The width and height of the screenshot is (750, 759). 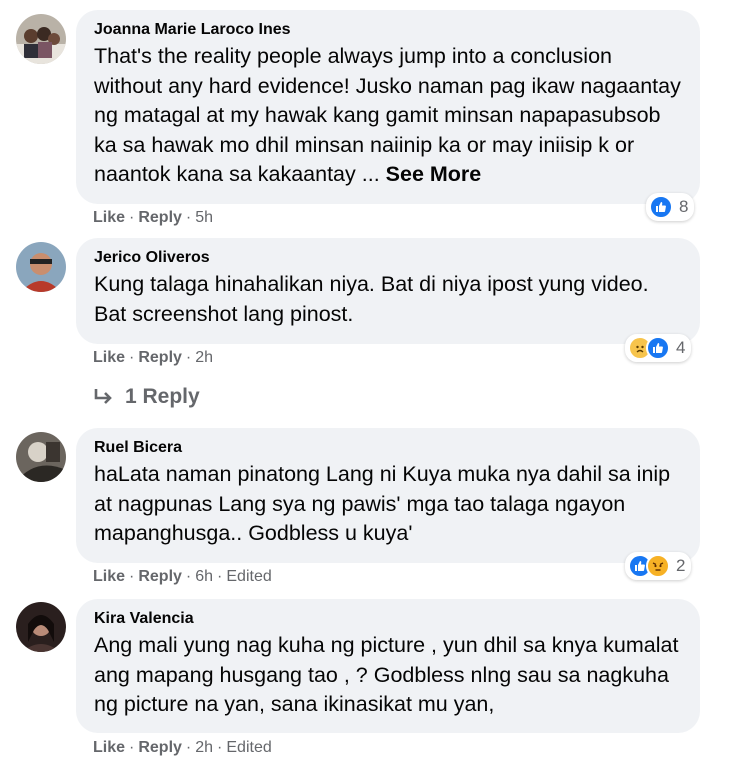 I want to click on comment-actions: Like · Reply · 2h, so click(x=153, y=358).